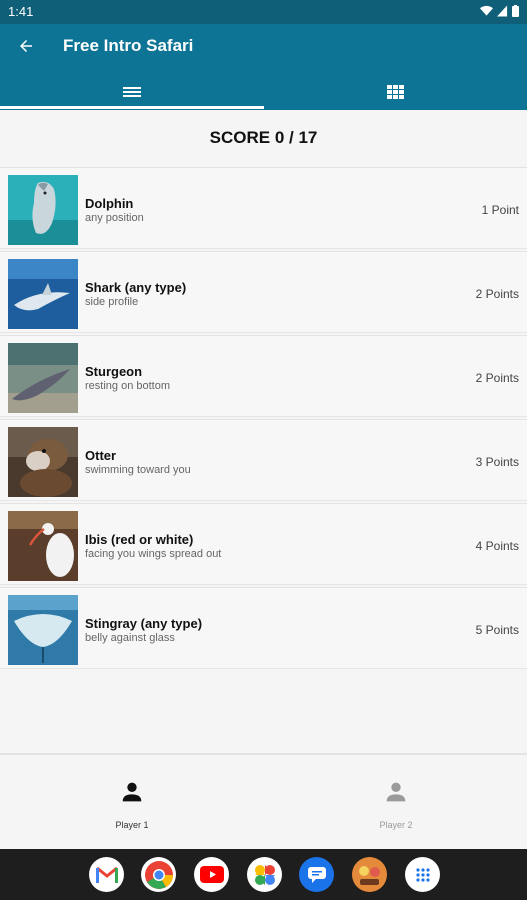  I want to click on item-title: Dolphin, so click(109, 203).